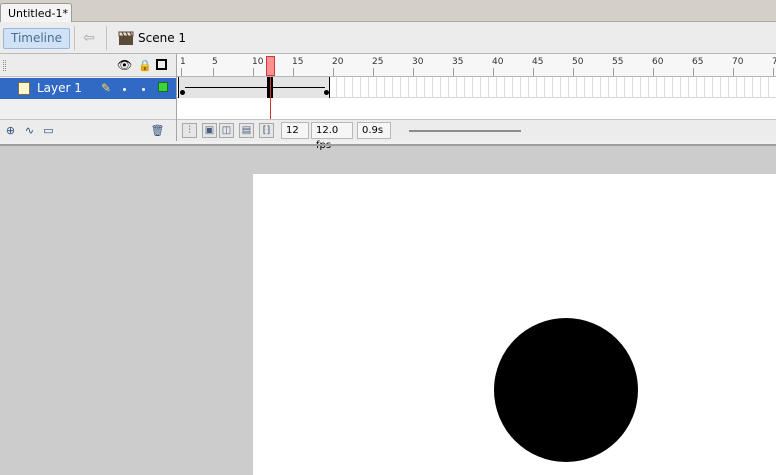 This screenshot has height=475, width=776. What do you see at coordinates (255, 87) in the screenshot?
I see `tween-arrow` at bounding box center [255, 87].